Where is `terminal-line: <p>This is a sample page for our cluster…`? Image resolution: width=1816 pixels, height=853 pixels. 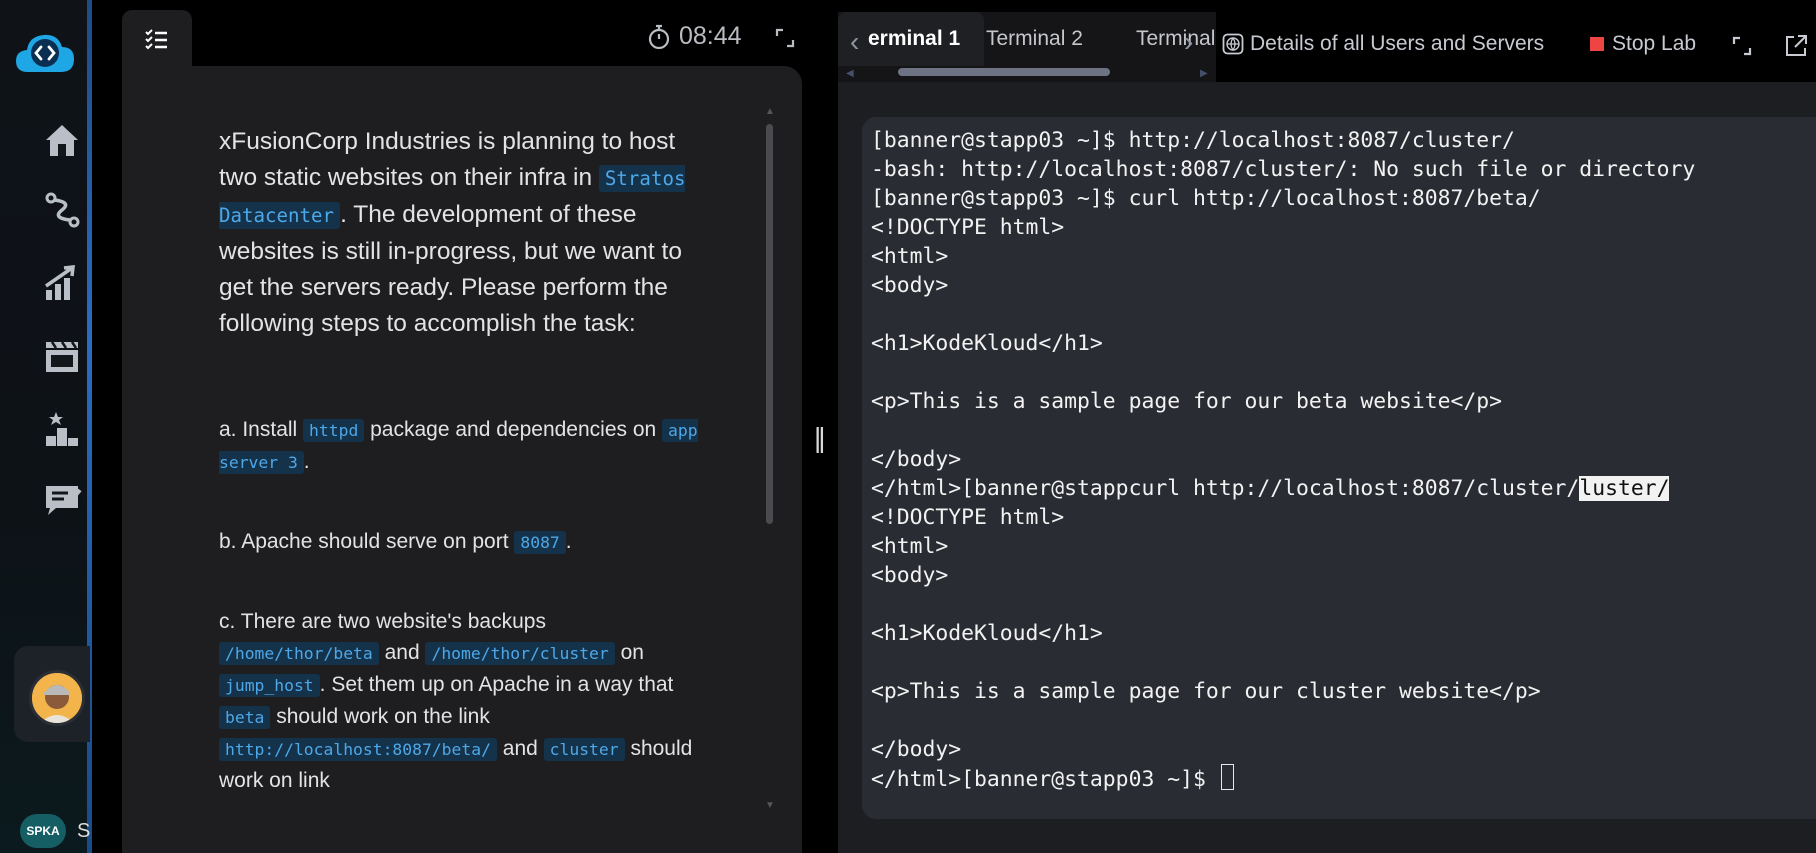
terminal-line: <p>This is a sample page for our cluster… is located at coordinates (1206, 691).